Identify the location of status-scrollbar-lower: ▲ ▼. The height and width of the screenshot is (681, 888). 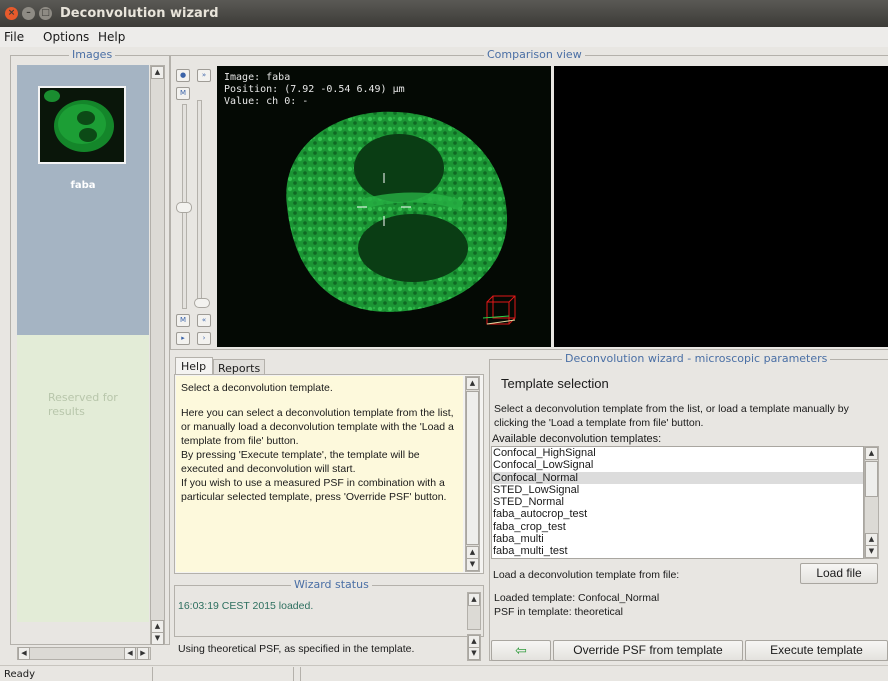
(474, 647).